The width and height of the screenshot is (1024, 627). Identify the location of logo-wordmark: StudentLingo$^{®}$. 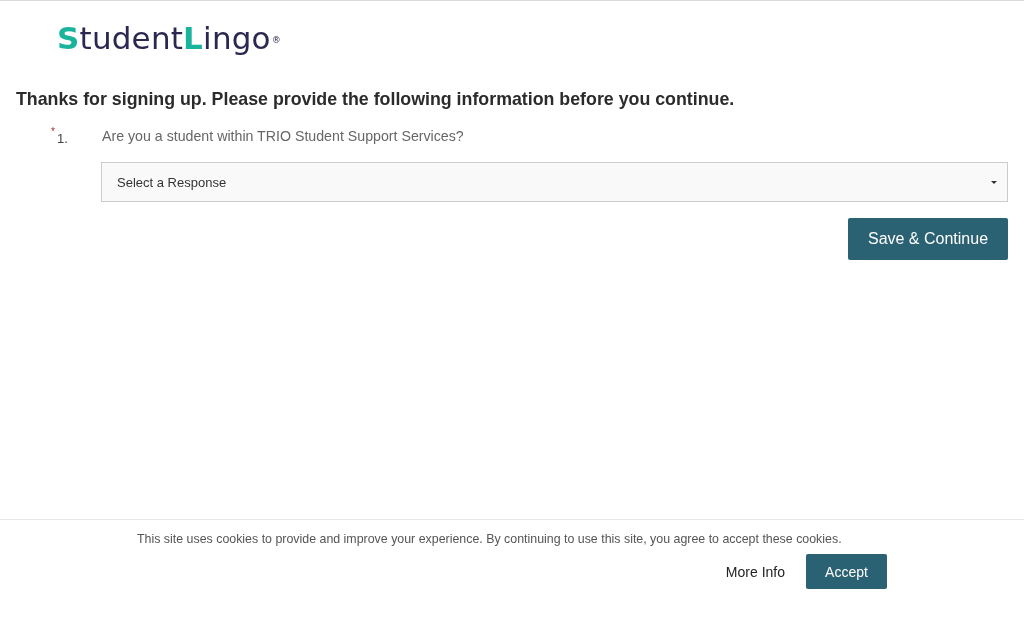
(169, 38).